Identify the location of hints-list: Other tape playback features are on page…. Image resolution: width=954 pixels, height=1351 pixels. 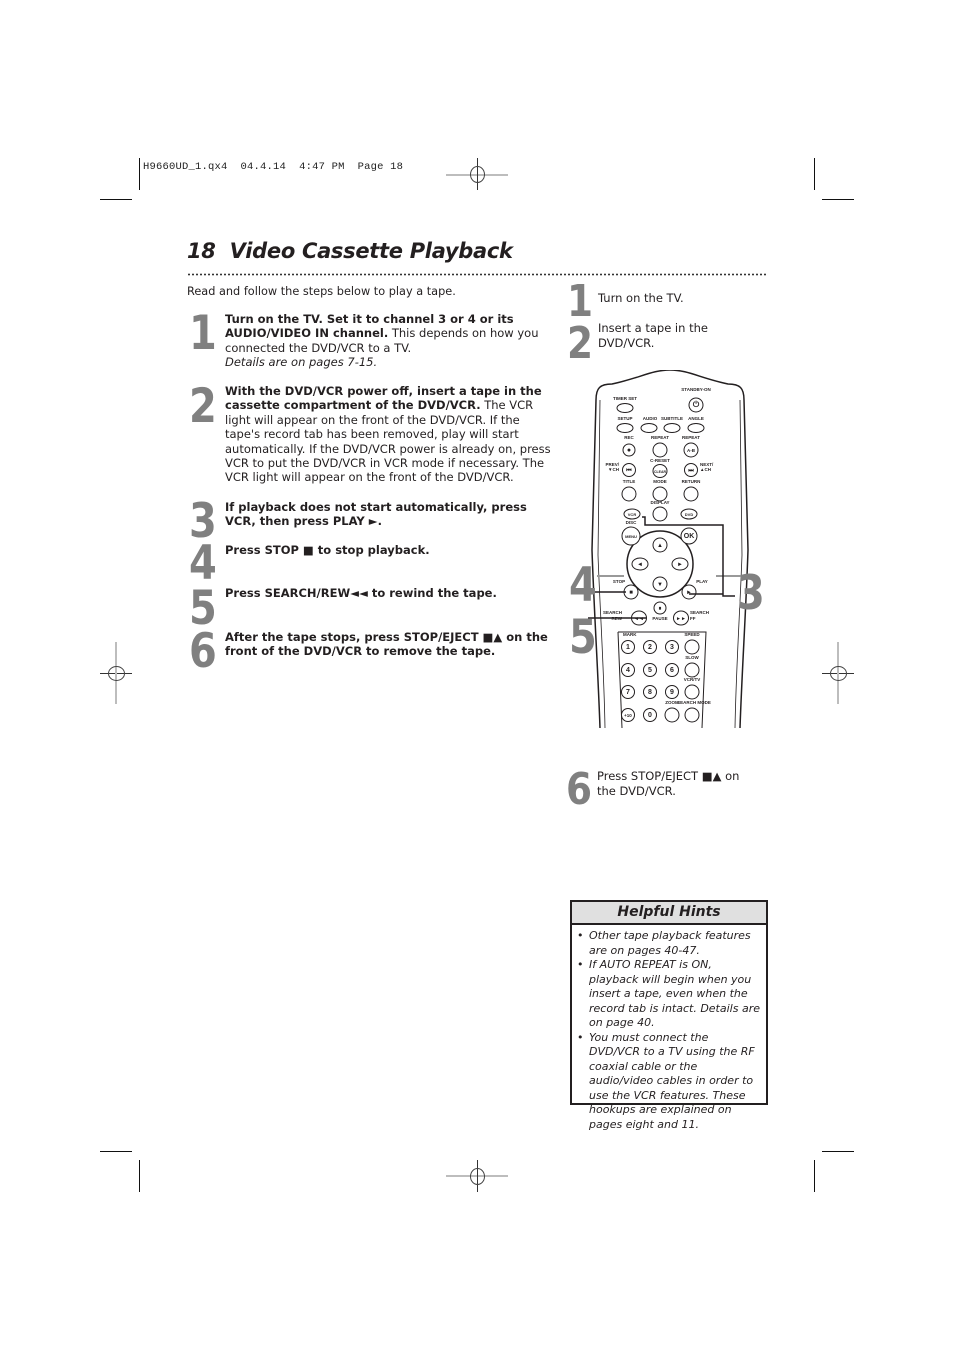
(669, 1030).